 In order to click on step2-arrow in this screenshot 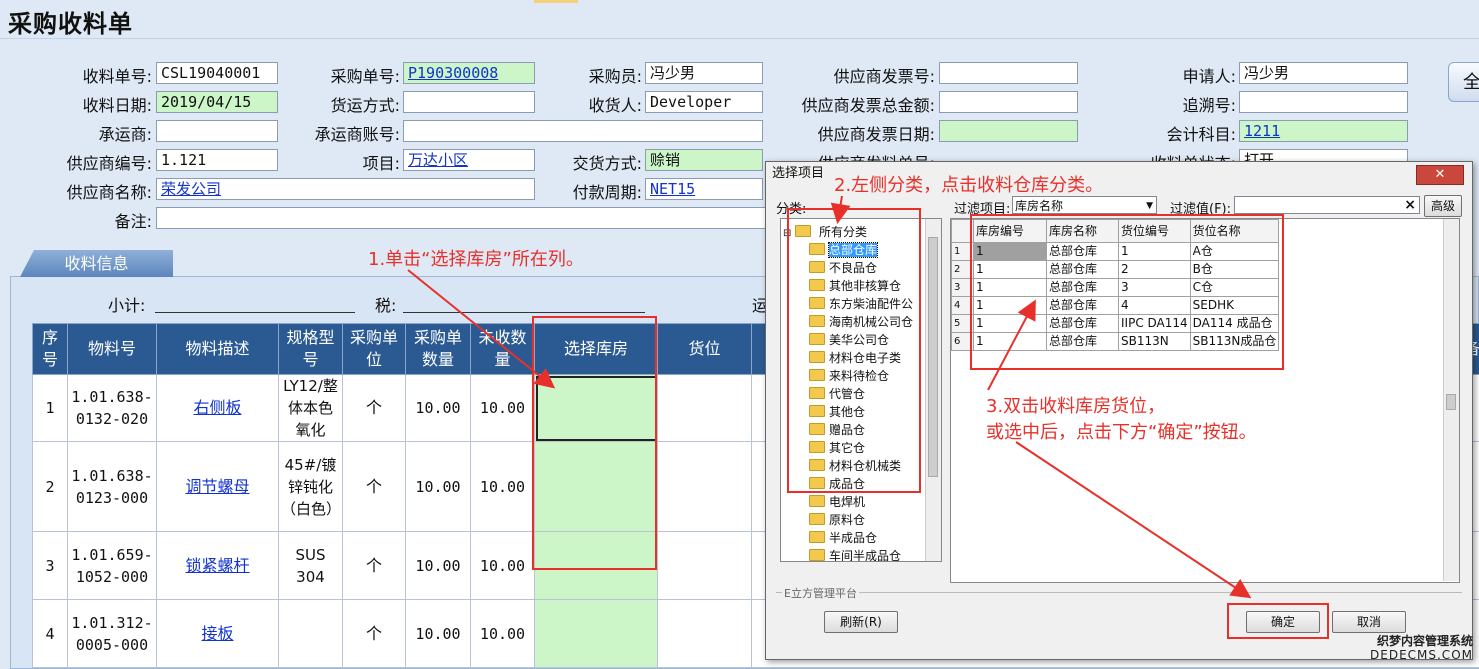, I will do `click(840, 209)`.